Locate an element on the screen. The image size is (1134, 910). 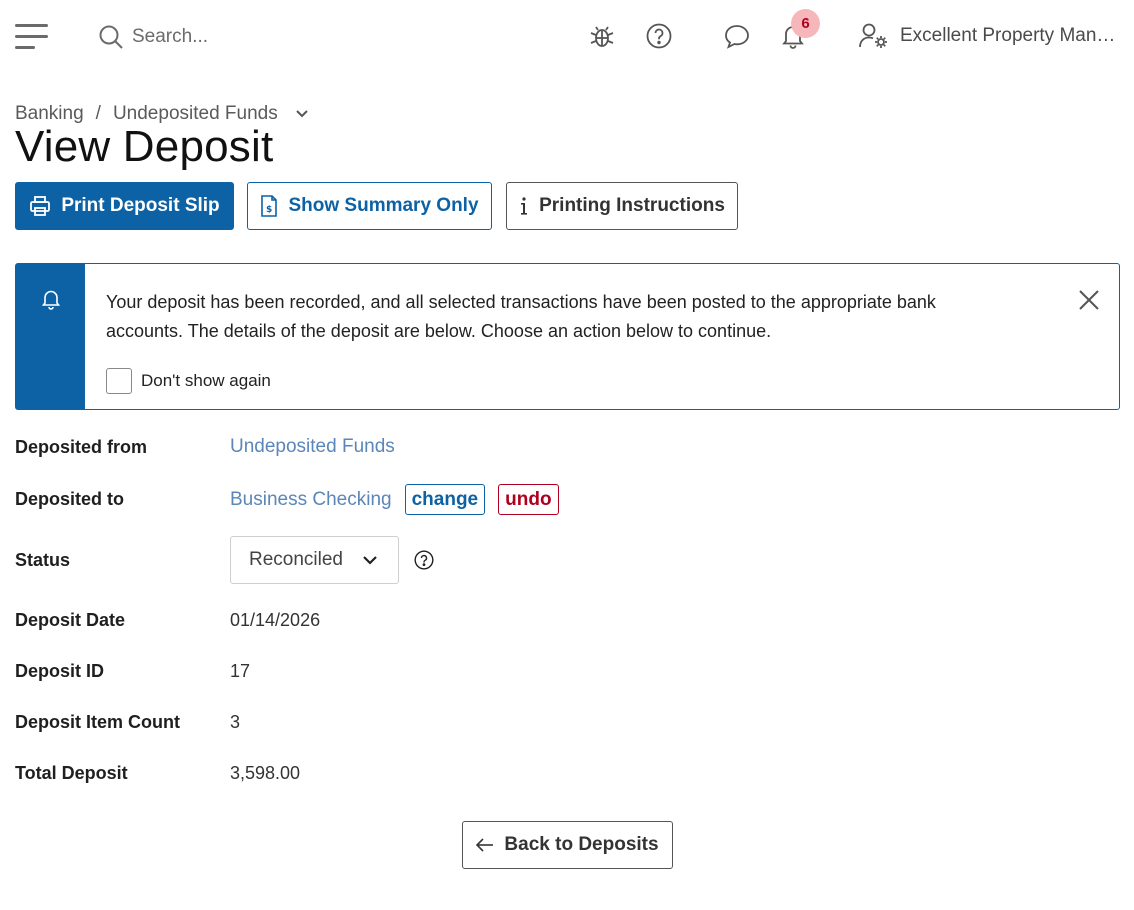
search-box is located at coordinates (248, 37).